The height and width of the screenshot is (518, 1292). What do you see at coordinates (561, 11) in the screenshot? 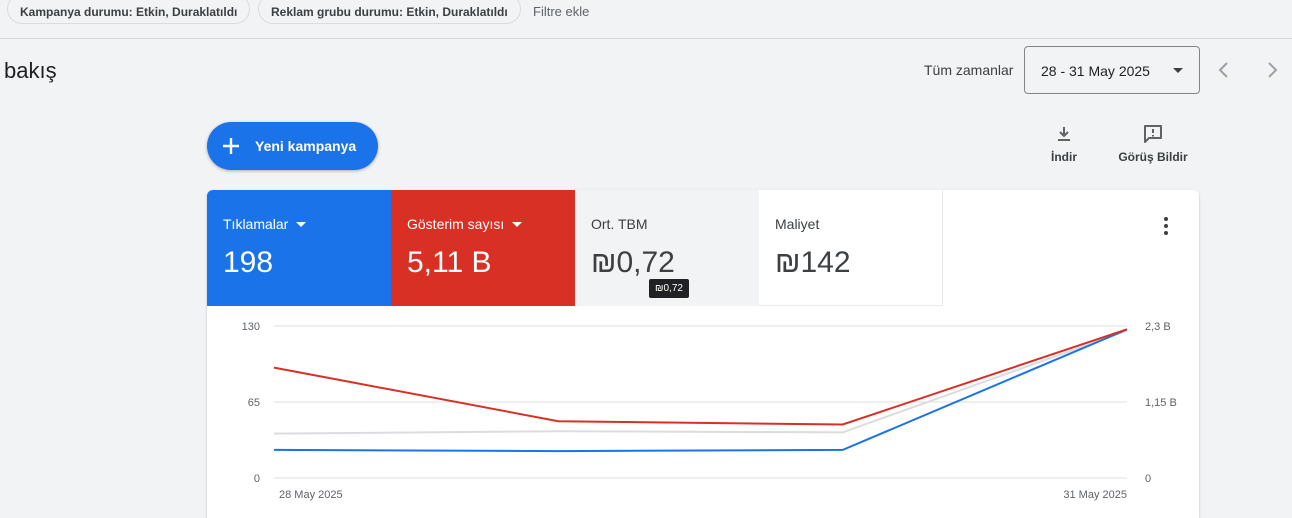
I see `add-filter-link: Filtre ekle` at bounding box center [561, 11].